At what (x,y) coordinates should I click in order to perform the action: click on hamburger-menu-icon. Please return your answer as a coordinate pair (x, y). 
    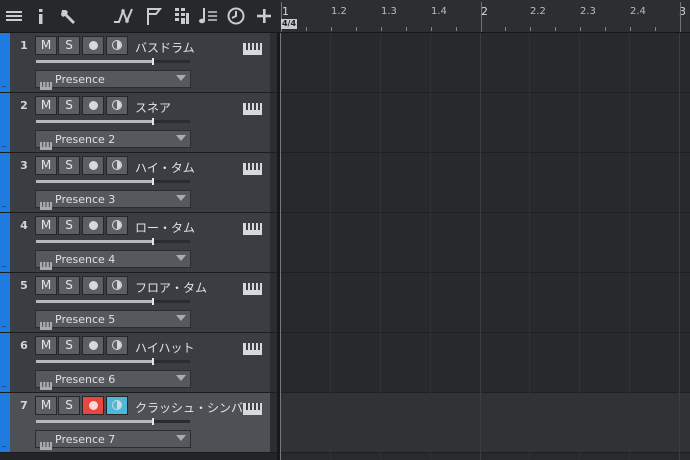
    Looking at the image, I should click on (14, 16).